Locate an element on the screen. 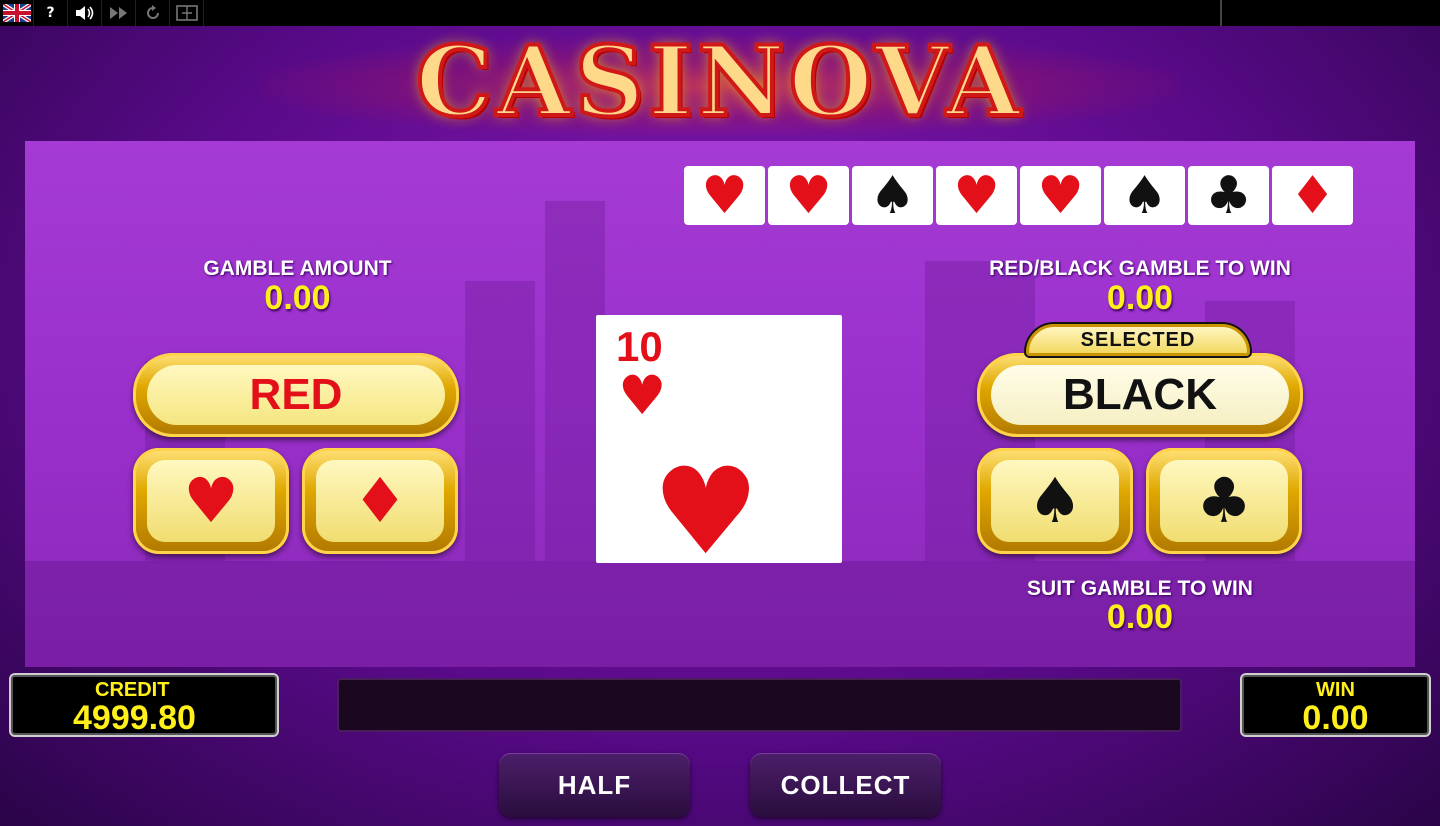 The height and width of the screenshot is (826, 1440). gamble-amount-value: 0.00 is located at coordinates (297, 298).